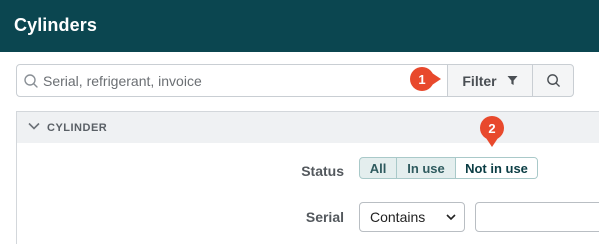 This screenshot has width=599, height=244. What do you see at coordinates (378, 168) in the screenshot?
I see `status-option-all: All` at bounding box center [378, 168].